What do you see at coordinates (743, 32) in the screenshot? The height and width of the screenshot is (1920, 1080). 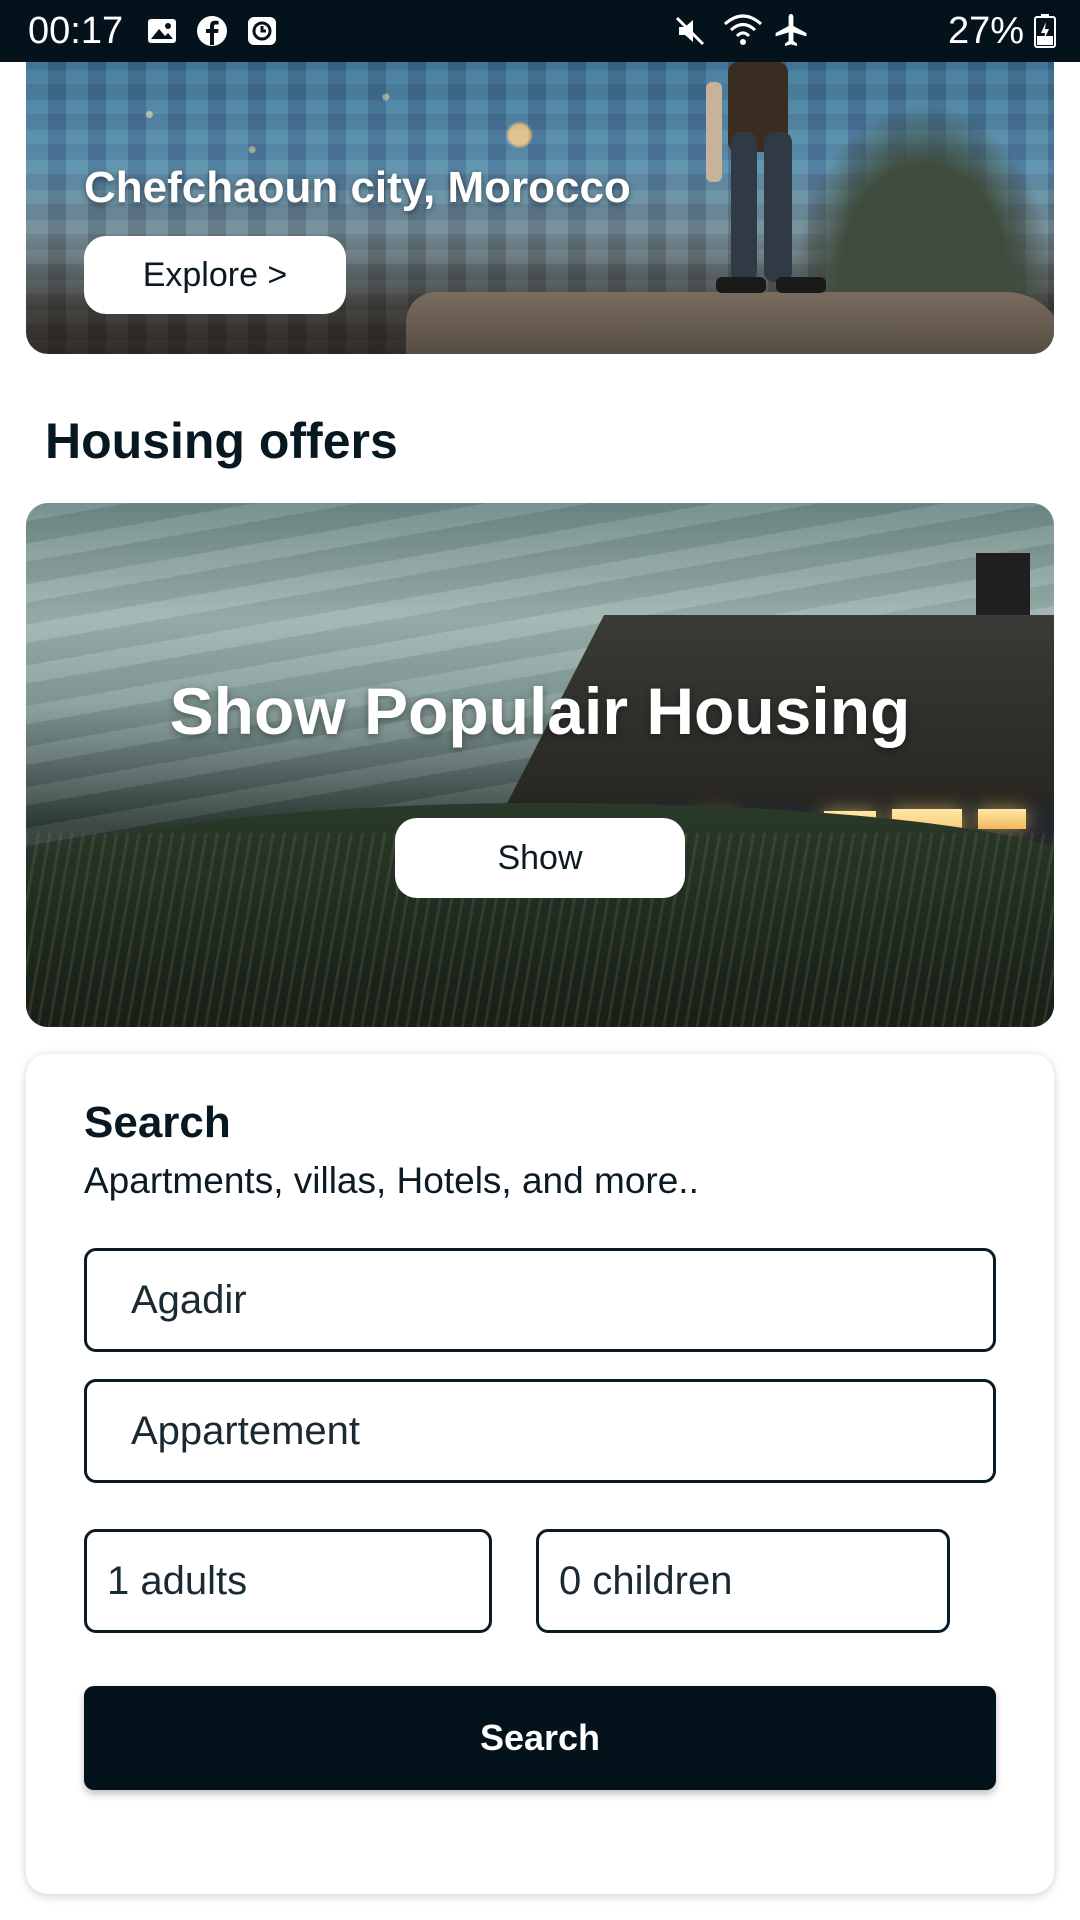 I see `wifi-icon` at bounding box center [743, 32].